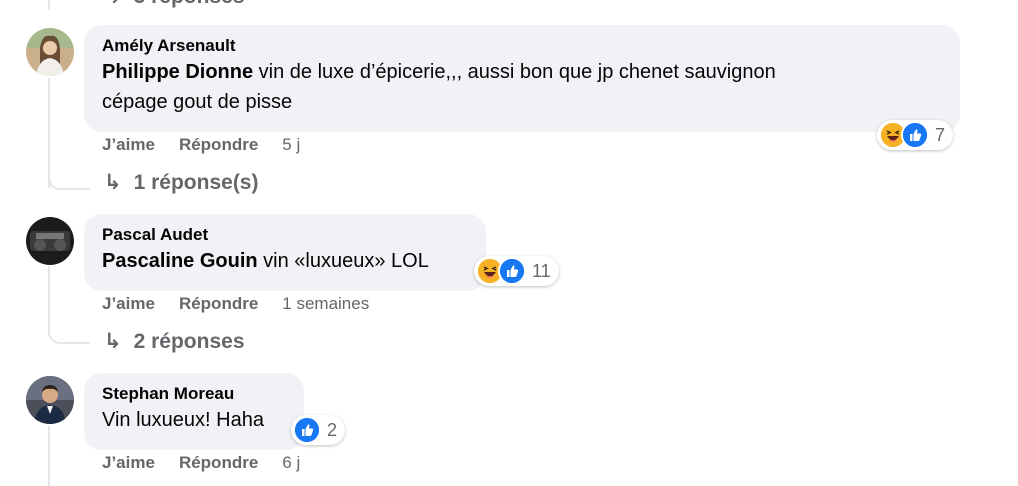 This screenshot has width=1018, height=486. I want to click on comment-actions: J’aime Répondre 6 j, so click(201, 463).